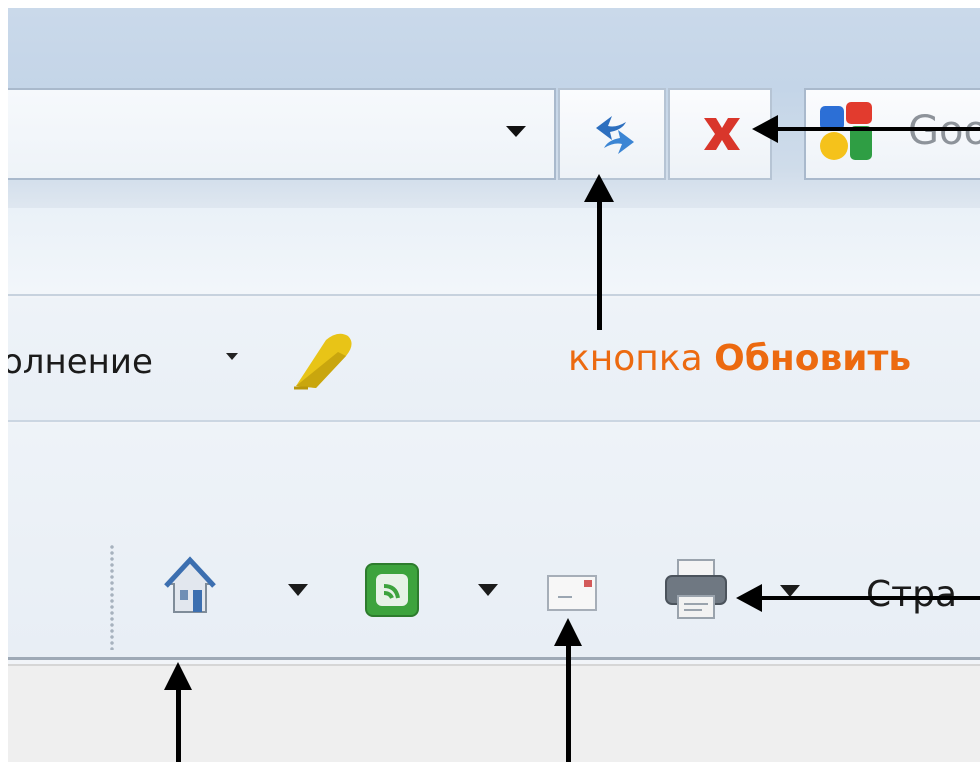 The width and height of the screenshot is (980, 762). What do you see at coordinates (813, 358) in the screenshot?
I see `refresh-caption-bold: Обновить` at bounding box center [813, 358].